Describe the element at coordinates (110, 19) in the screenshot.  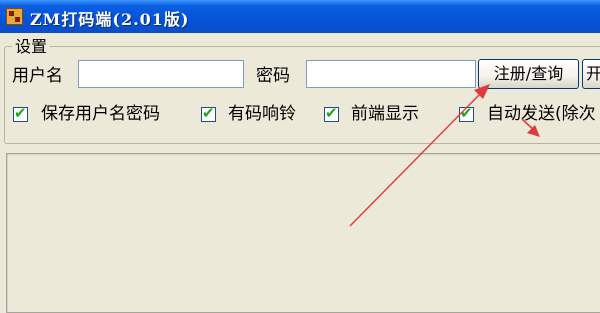
I see `window-title: ZM打码端(2.01版)` at that location.